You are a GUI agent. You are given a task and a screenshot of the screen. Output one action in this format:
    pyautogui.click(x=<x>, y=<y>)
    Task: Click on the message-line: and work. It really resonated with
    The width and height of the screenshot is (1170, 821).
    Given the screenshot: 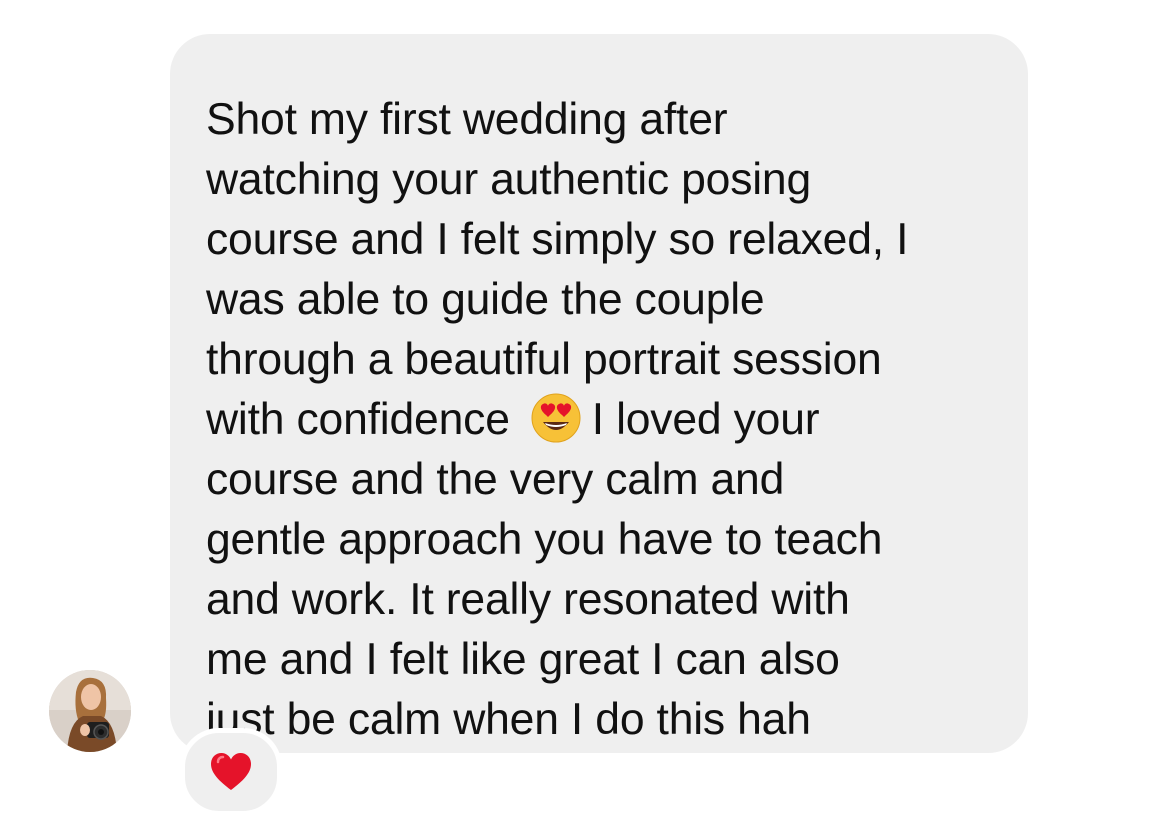 What is the action you would take?
    pyautogui.click(x=528, y=599)
    